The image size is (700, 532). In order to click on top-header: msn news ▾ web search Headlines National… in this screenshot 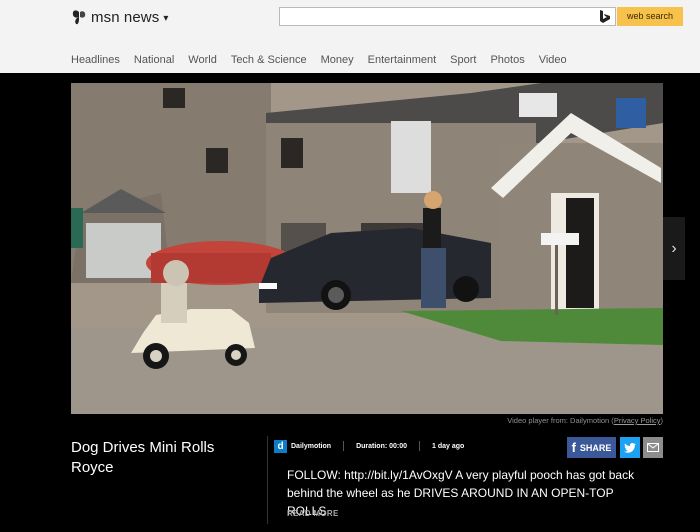, I will do `click(350, 36)`.